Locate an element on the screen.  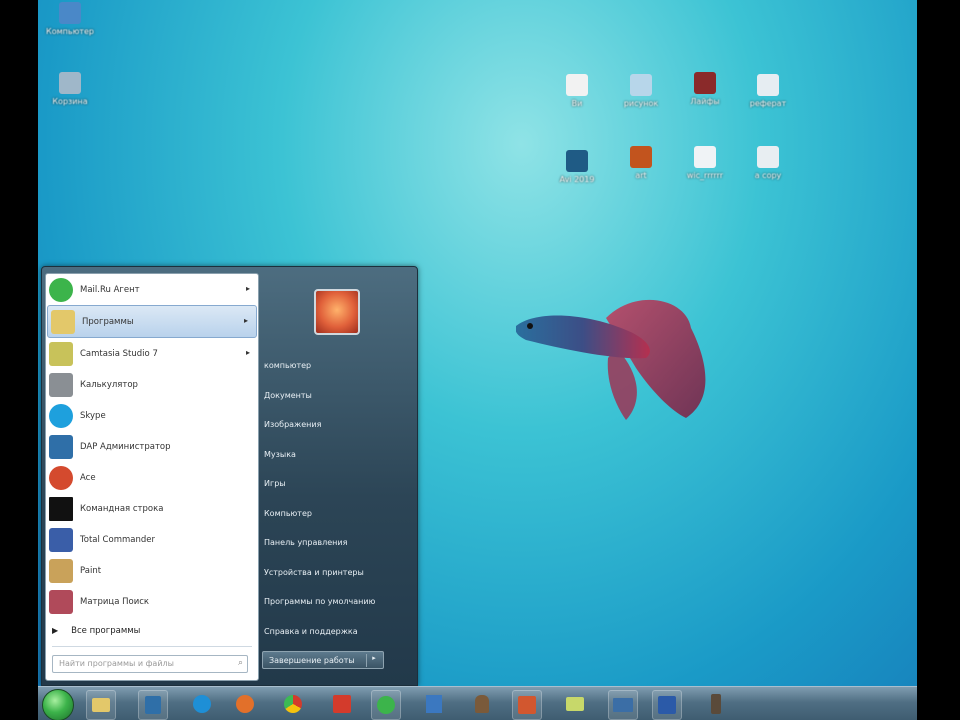
paint-icon is located at coordinates (61, 570).